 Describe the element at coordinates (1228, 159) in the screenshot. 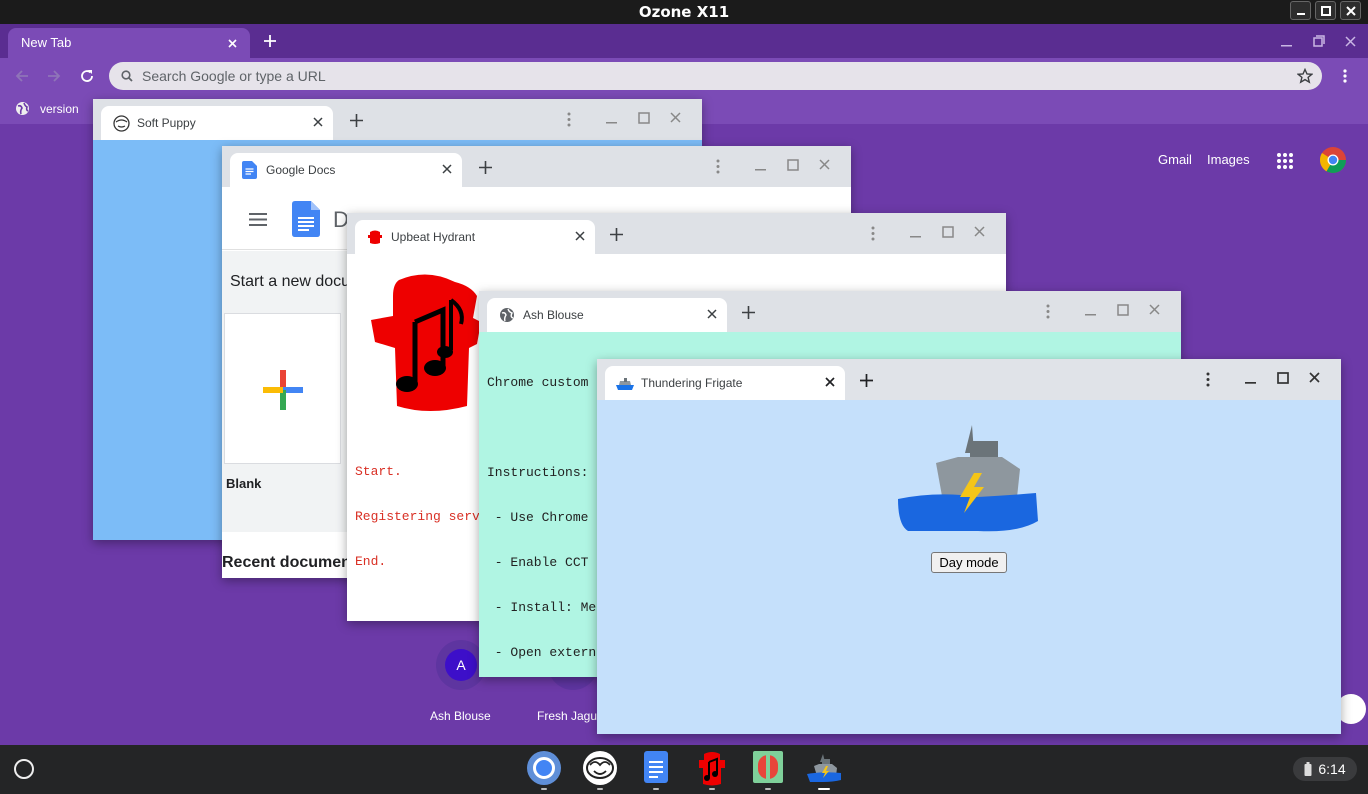

I see `images-link: Images` at that location.